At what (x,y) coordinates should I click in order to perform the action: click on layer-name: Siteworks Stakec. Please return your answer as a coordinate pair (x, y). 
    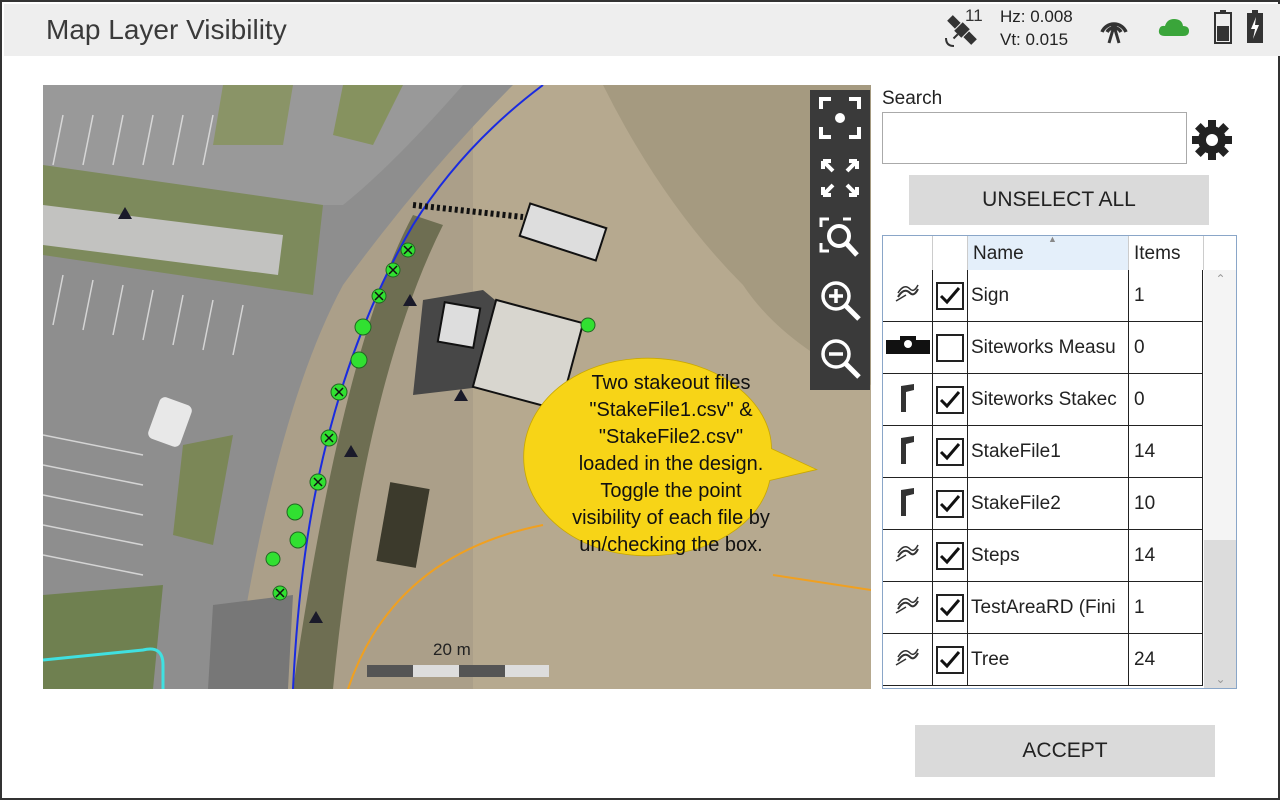
    Looking at the image, I should click on (1048, 399).